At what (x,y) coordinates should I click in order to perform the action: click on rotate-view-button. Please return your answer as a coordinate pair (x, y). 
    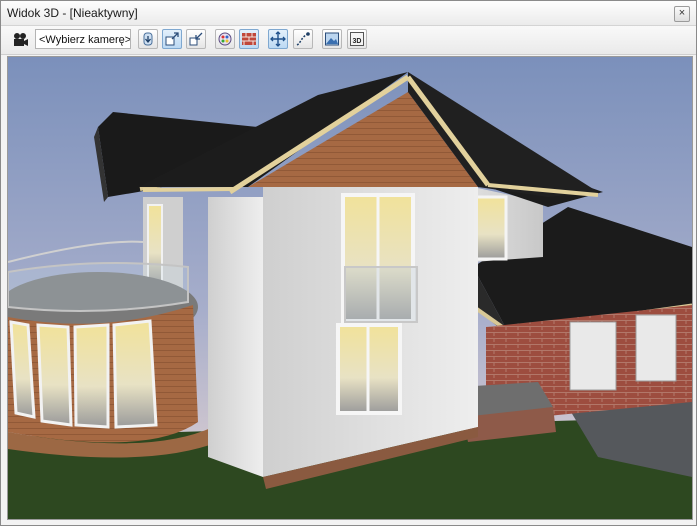
    Looking at the image, I should click on (278, 39).